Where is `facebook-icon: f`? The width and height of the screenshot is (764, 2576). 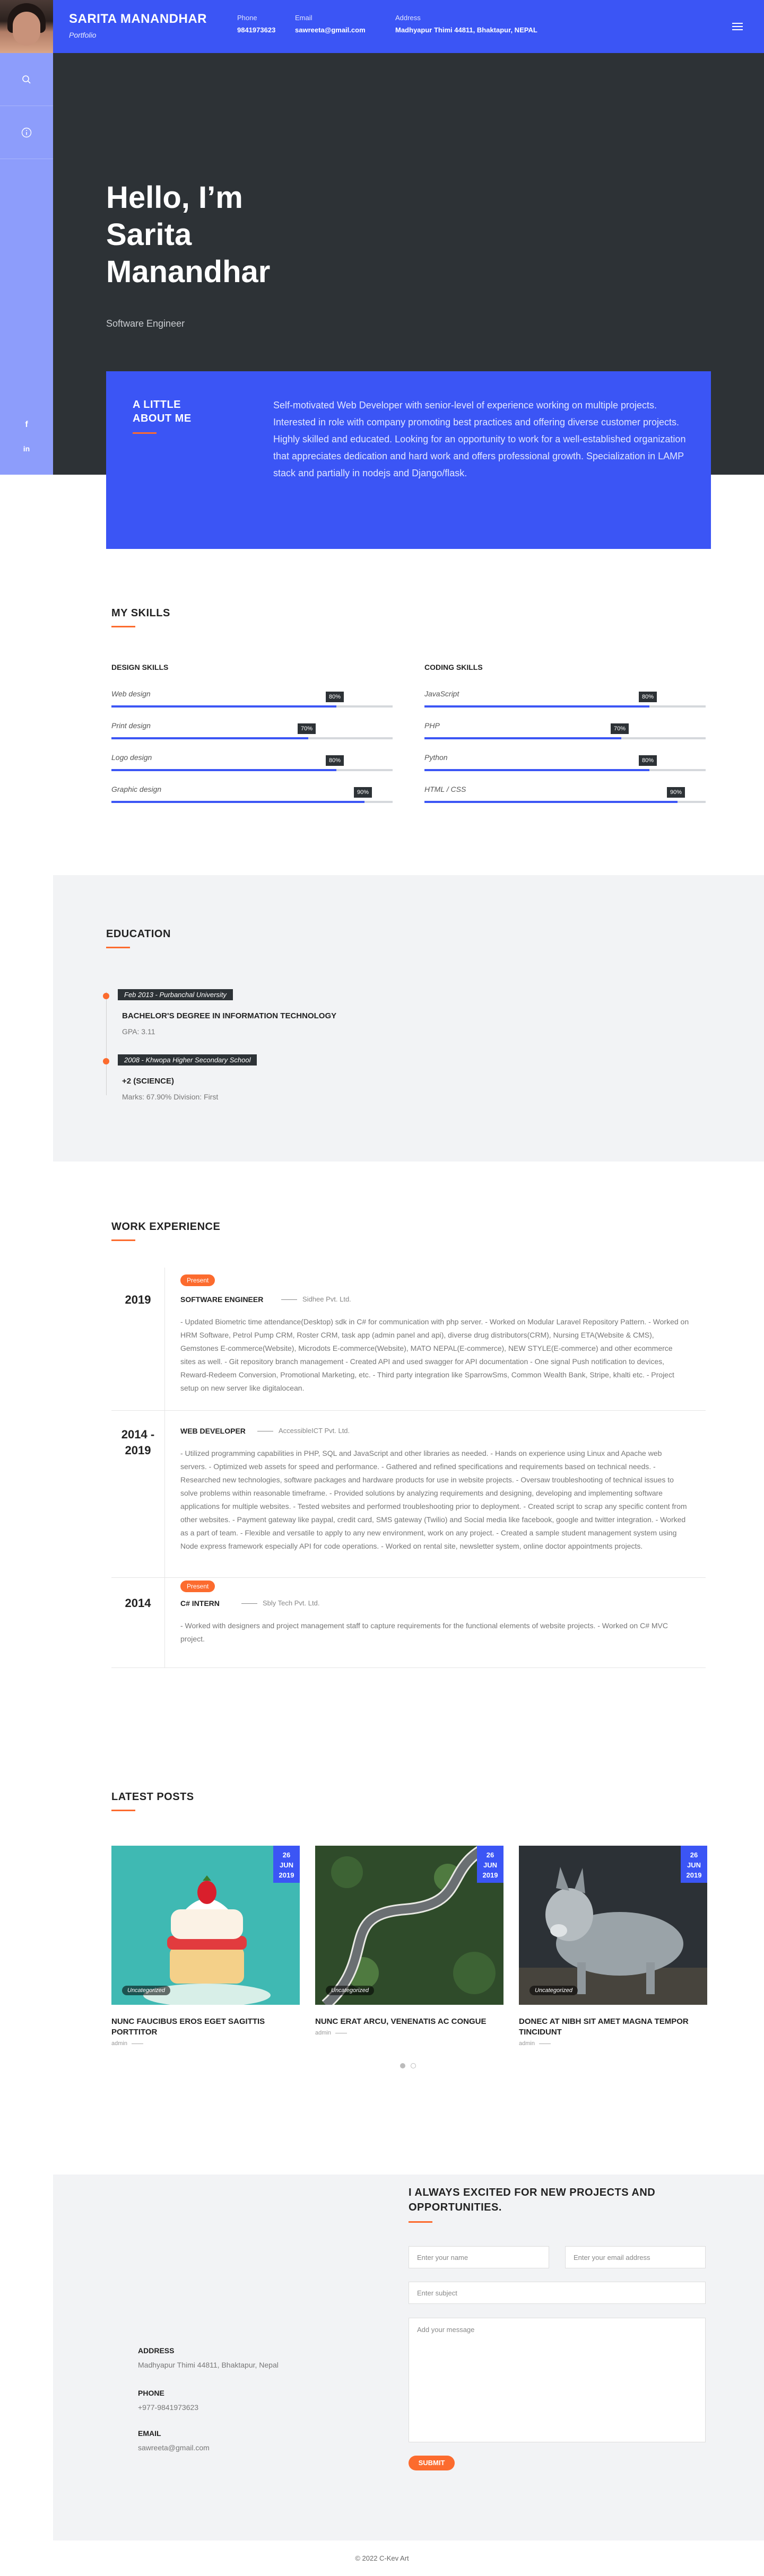
facebook-icon: f is located at coordinates (26, 425).